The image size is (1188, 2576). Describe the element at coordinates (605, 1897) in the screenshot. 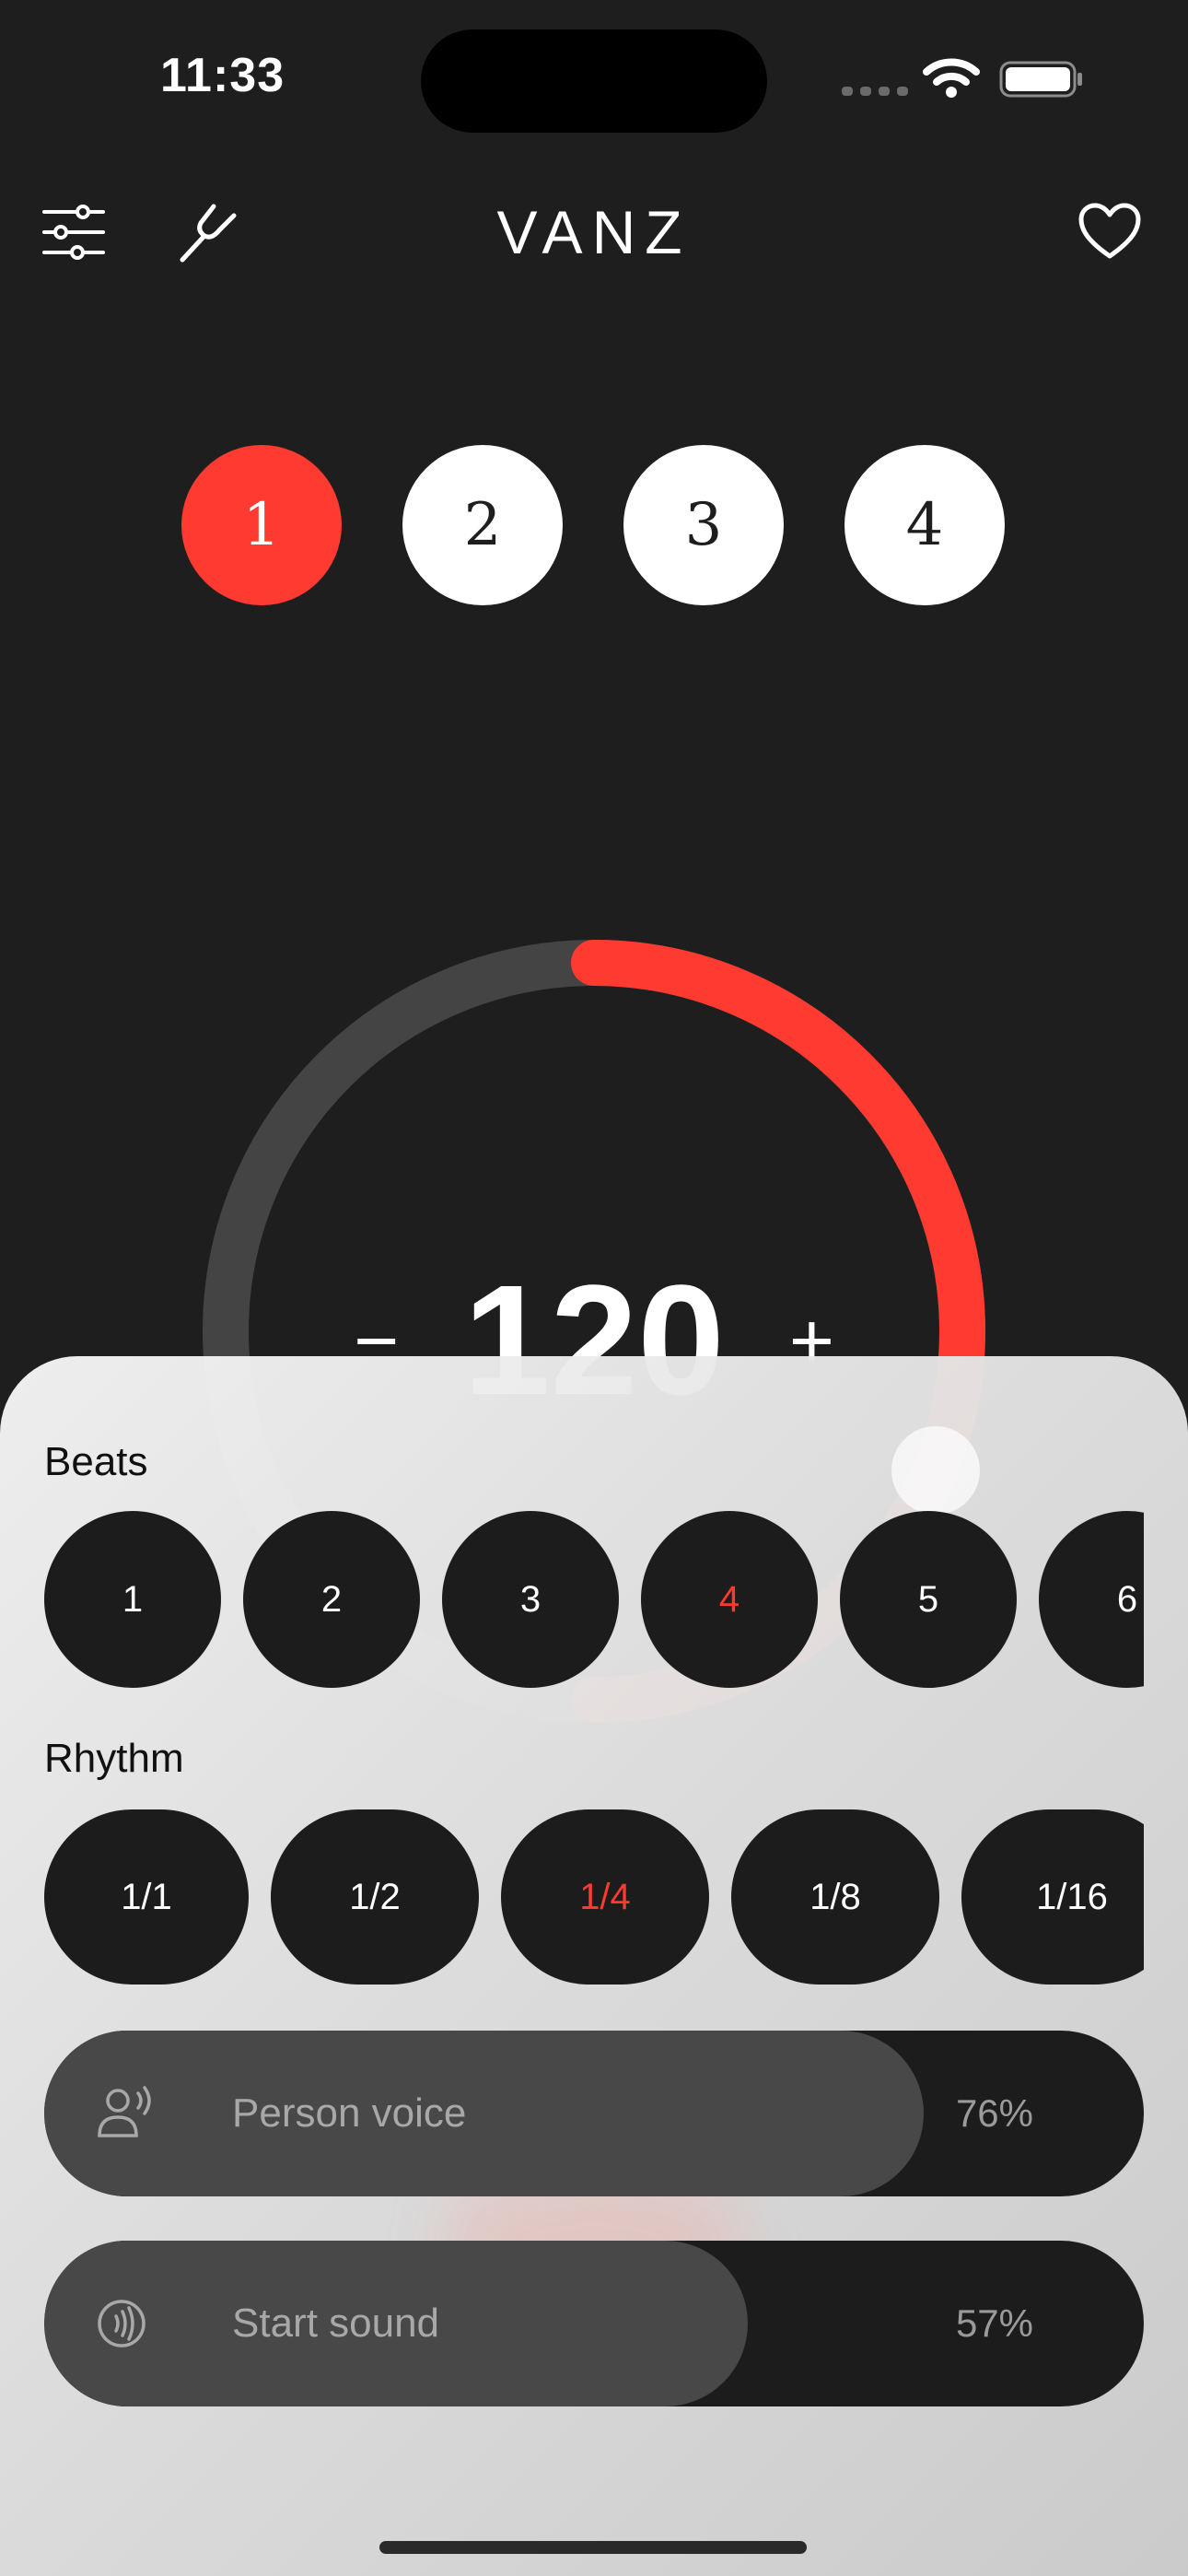

I see `rhythm-option-selected: 1/4` at that location.